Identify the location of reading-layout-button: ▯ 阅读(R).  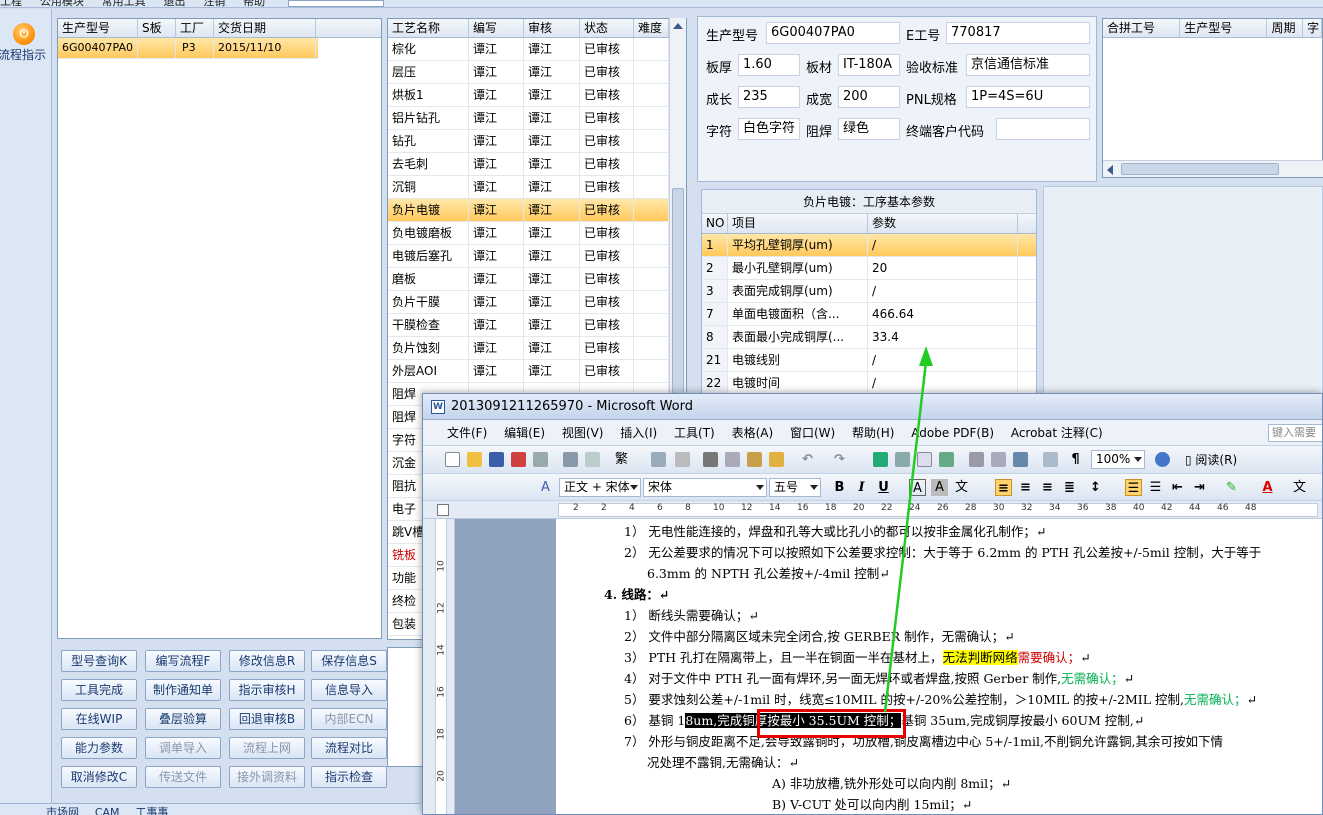
(1208, 460).